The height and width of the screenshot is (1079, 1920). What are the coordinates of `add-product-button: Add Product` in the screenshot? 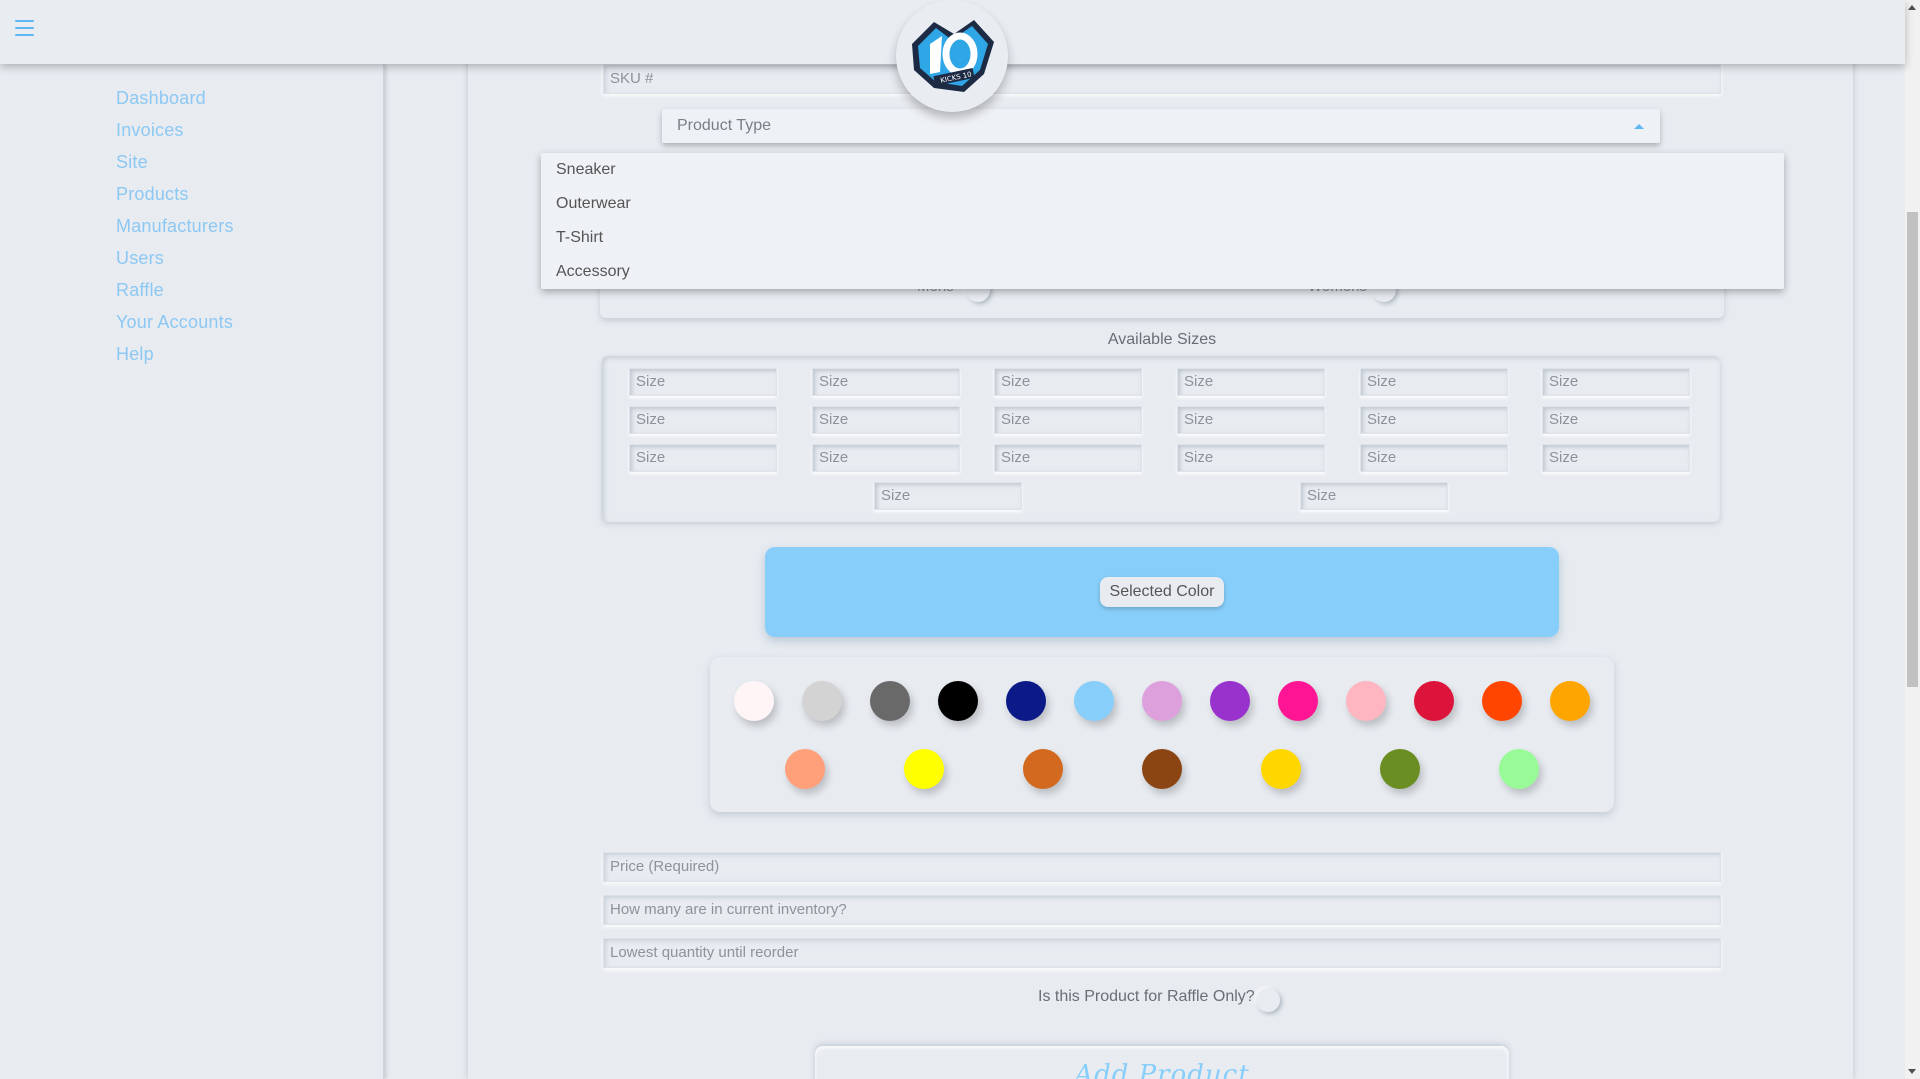 It's located at (1162, 1062).